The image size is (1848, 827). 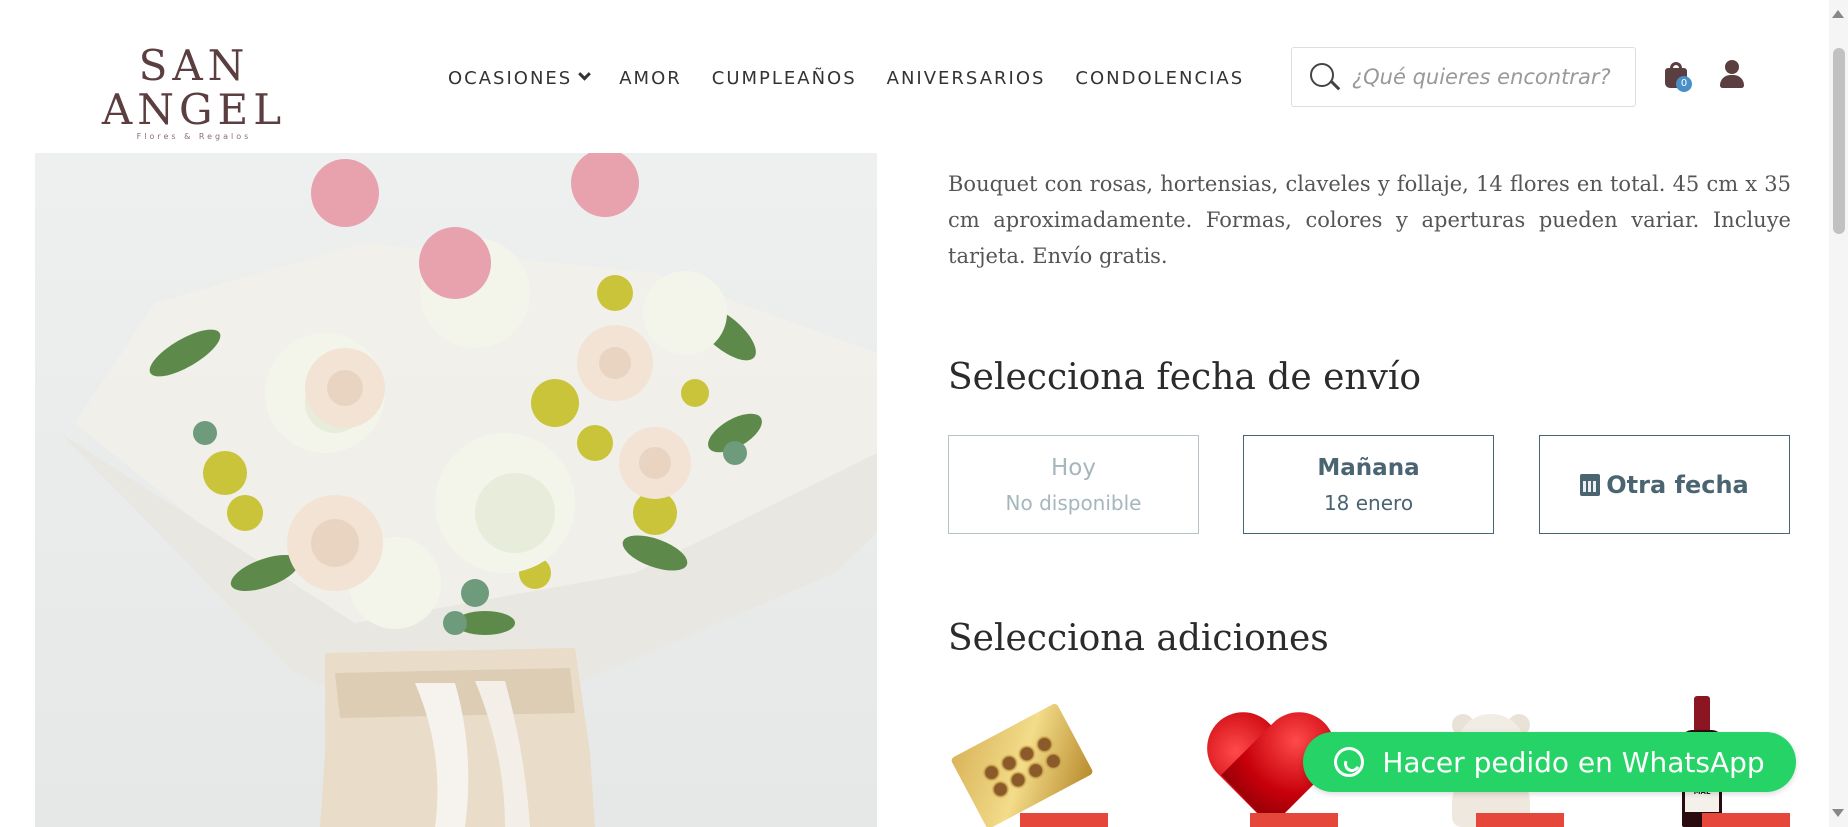 I want to click on nav-item-label: OCASIONES, so click(x=510, y=78).